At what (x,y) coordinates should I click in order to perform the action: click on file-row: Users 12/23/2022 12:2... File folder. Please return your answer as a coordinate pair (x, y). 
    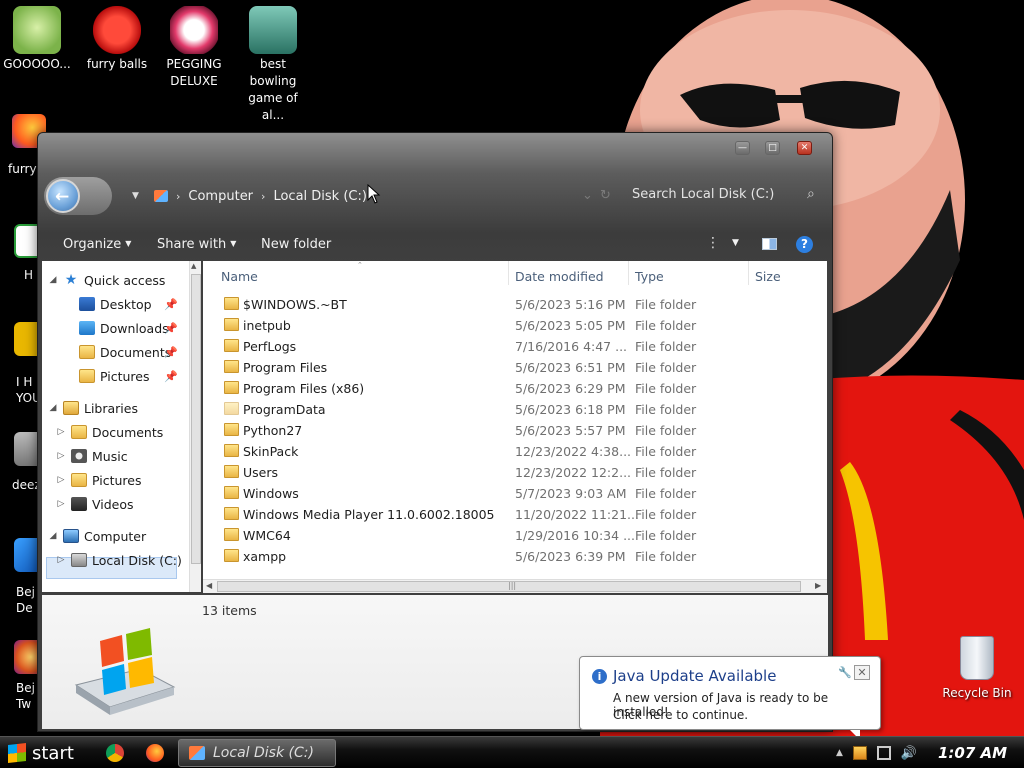
    Looking at the image, I should click on (515, 472).